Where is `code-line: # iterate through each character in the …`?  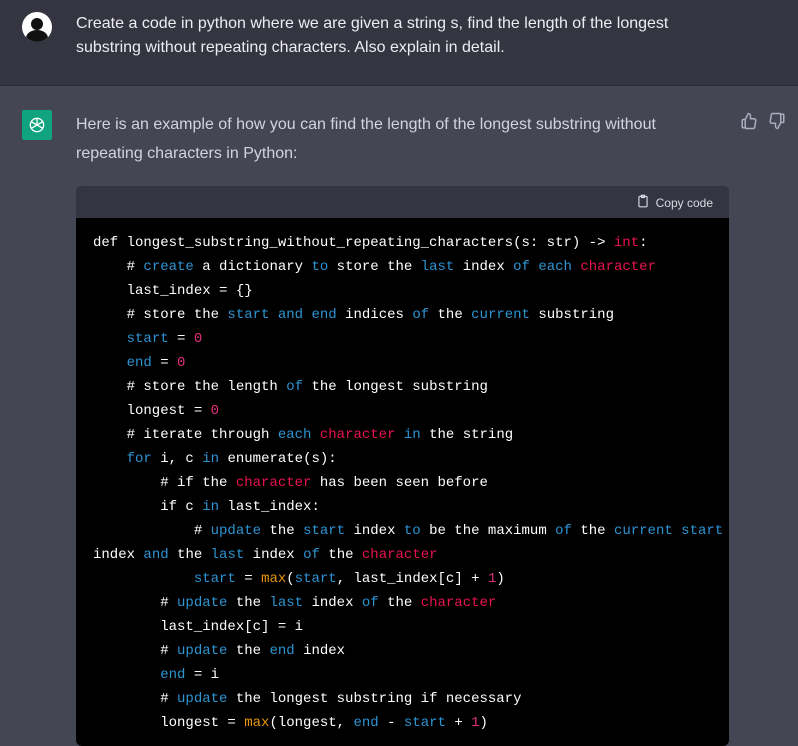
code-line: # iterate through each character in the … is located at coordinates (411, 435).